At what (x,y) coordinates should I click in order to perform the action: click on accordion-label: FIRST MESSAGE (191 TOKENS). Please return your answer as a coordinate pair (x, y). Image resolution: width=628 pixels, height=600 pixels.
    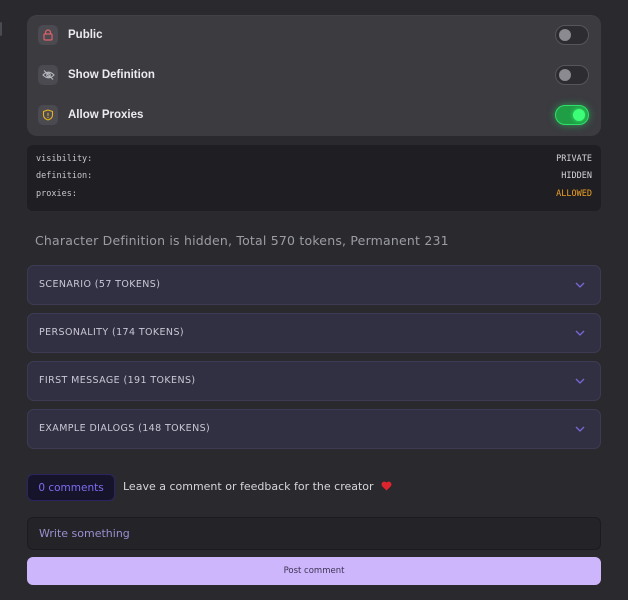
    Looking at the image, I should click on (117, 380).